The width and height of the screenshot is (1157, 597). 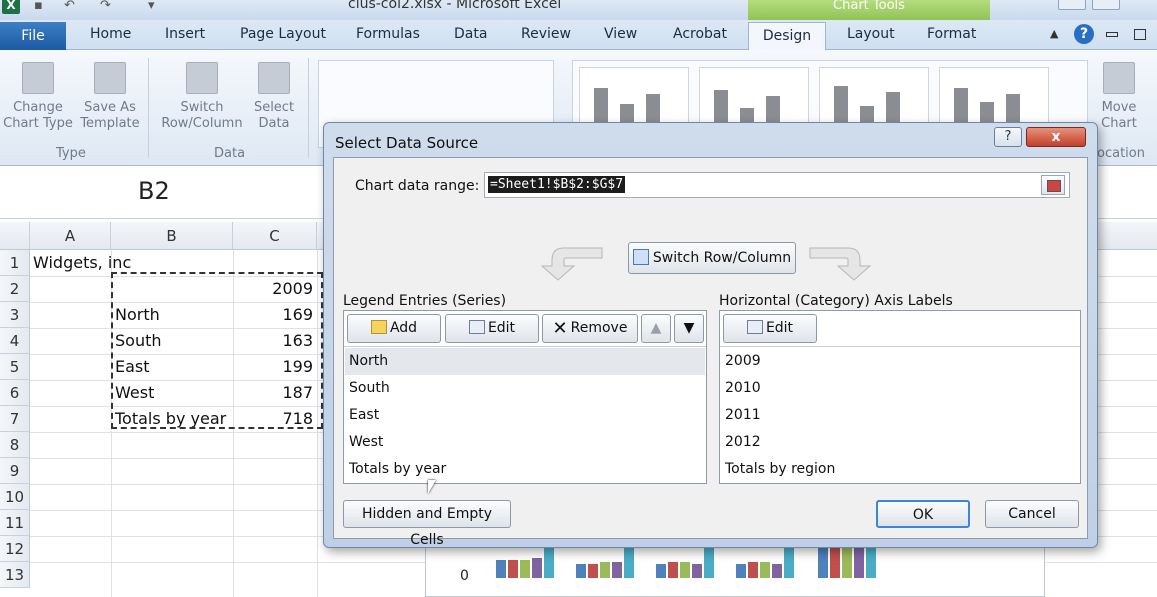 I want to click on column-header-a: A, so click(x=70, y=236).